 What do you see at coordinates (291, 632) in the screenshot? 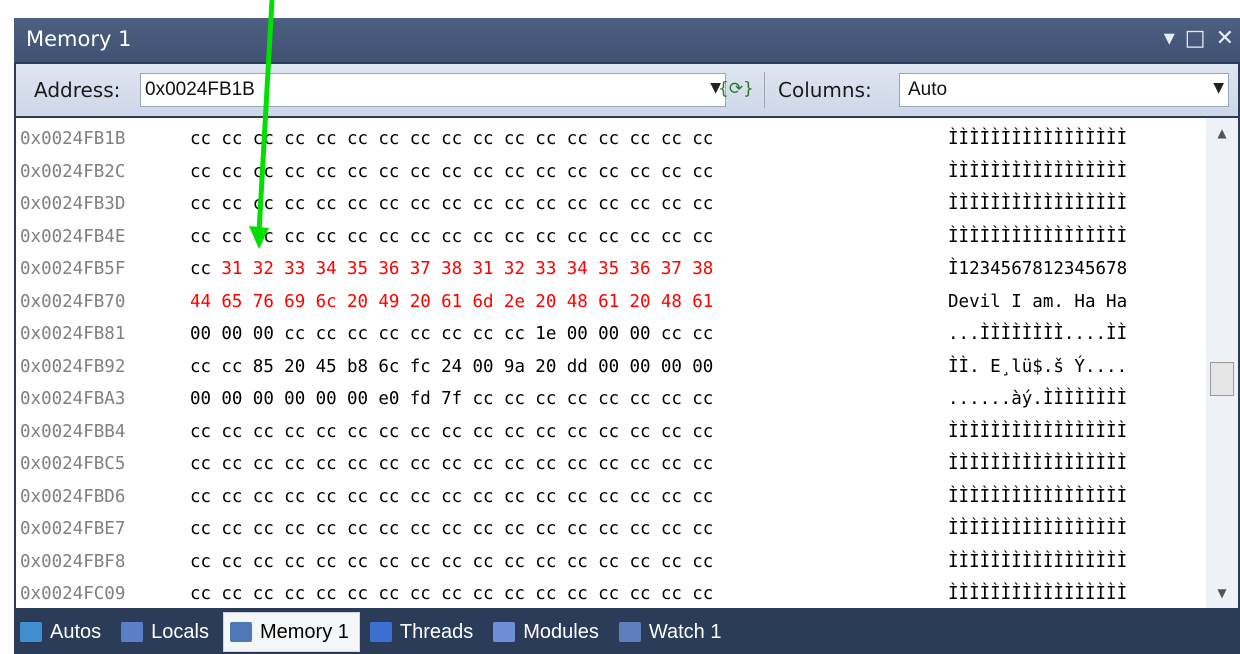
I see `tab-memory-1: Memory 1` at bounding box center [291, 632].